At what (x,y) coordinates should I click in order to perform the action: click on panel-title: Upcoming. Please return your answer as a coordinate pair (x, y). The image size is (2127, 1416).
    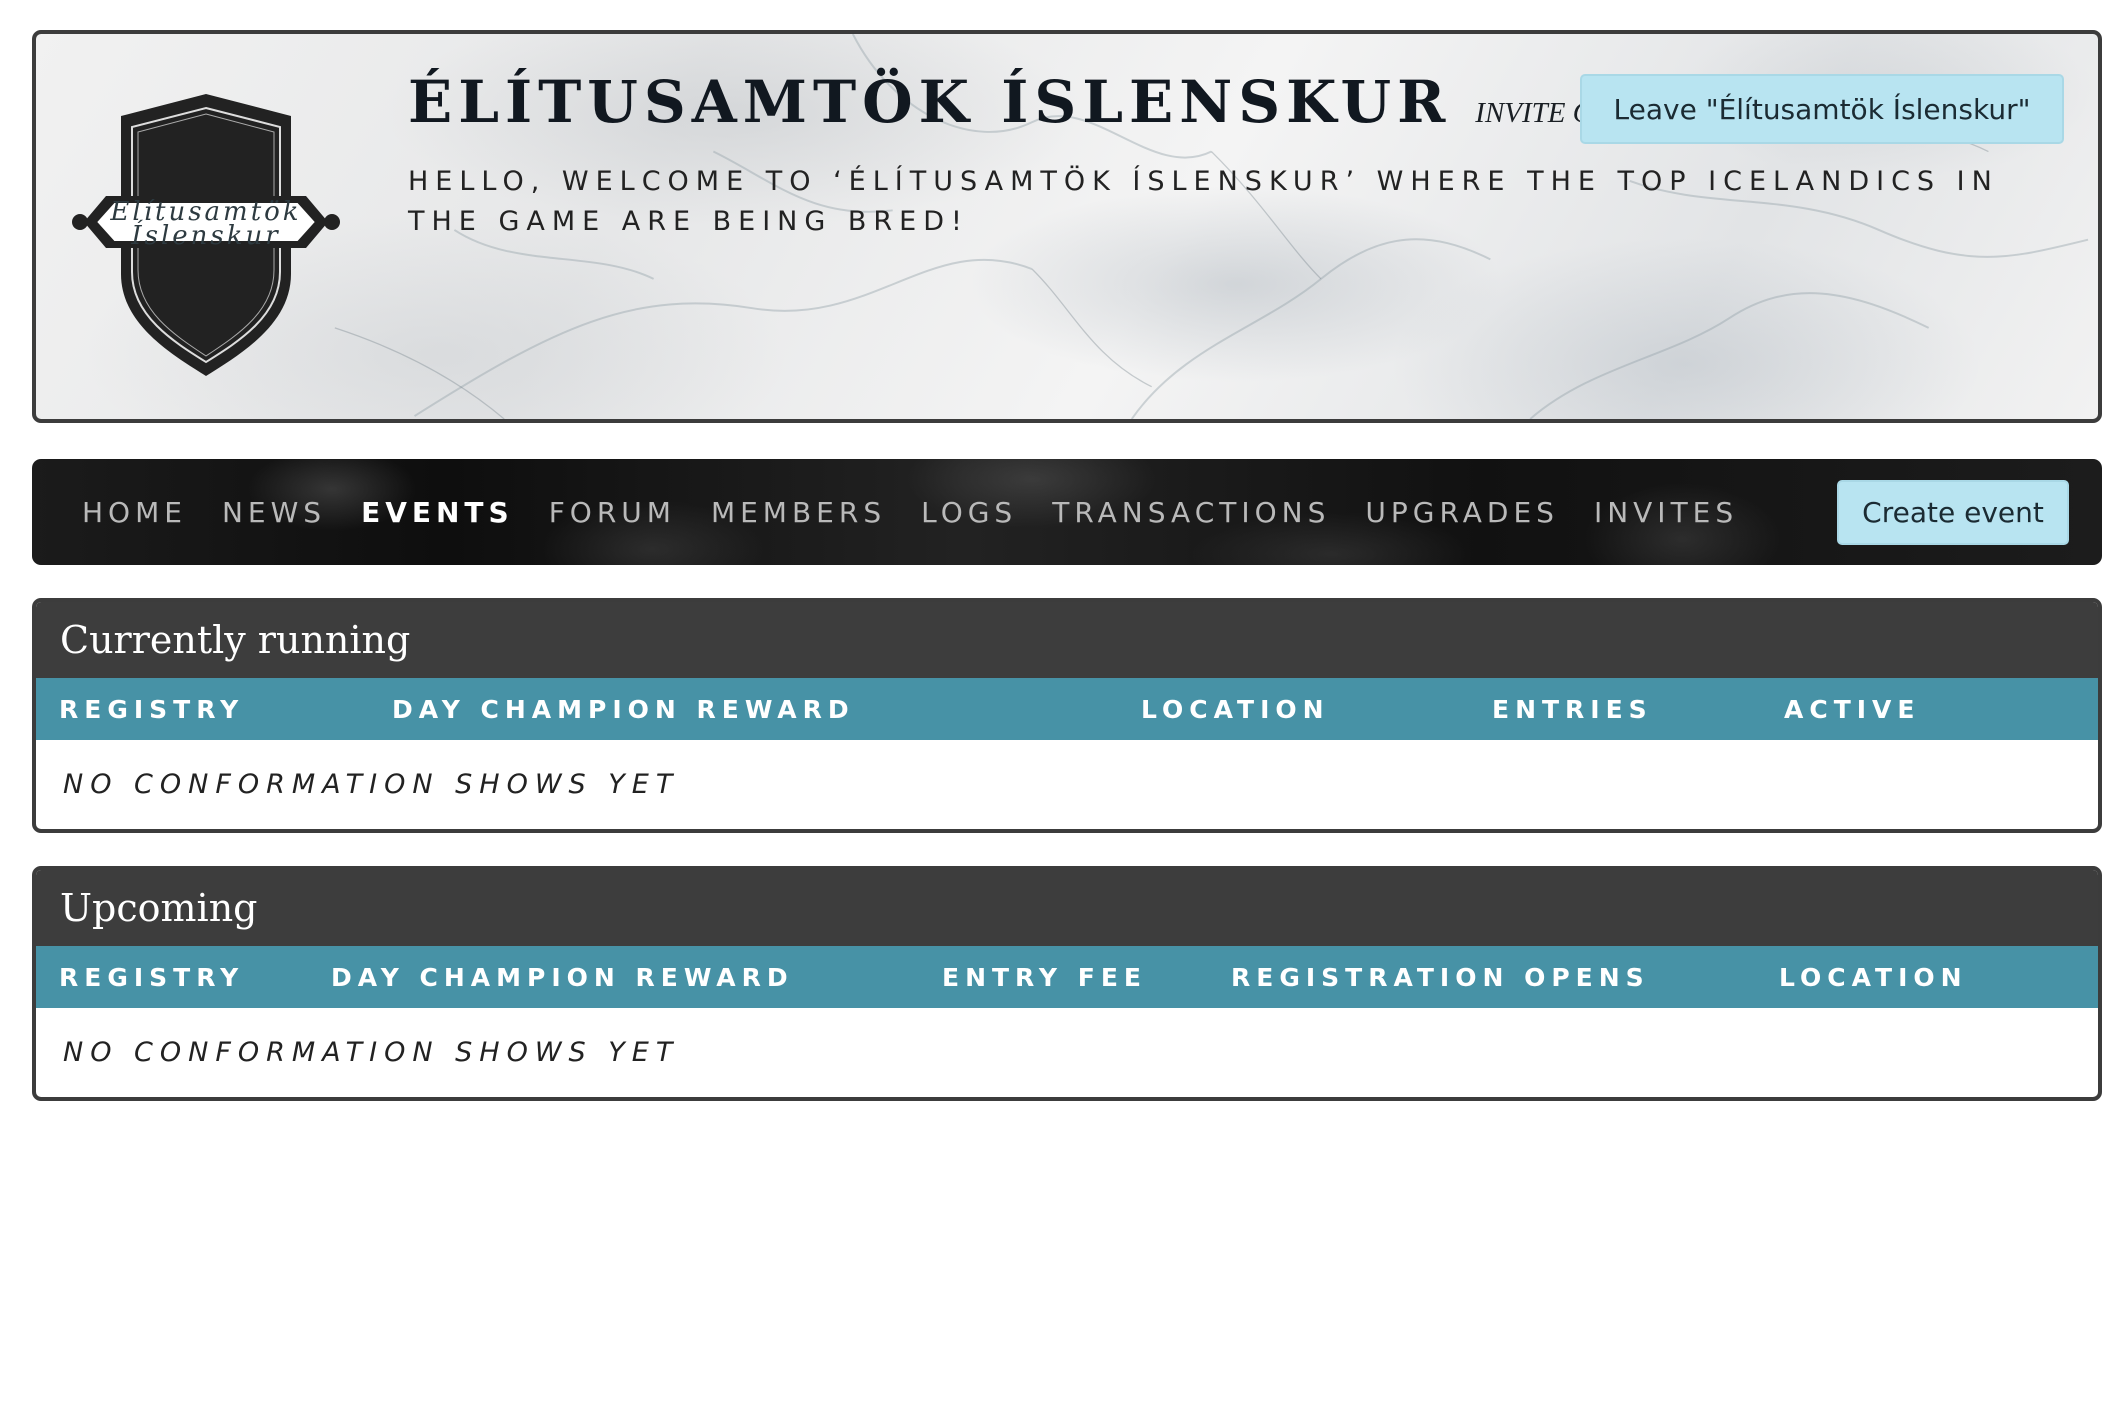
    Looking at the image, I should click on (1067, 908).